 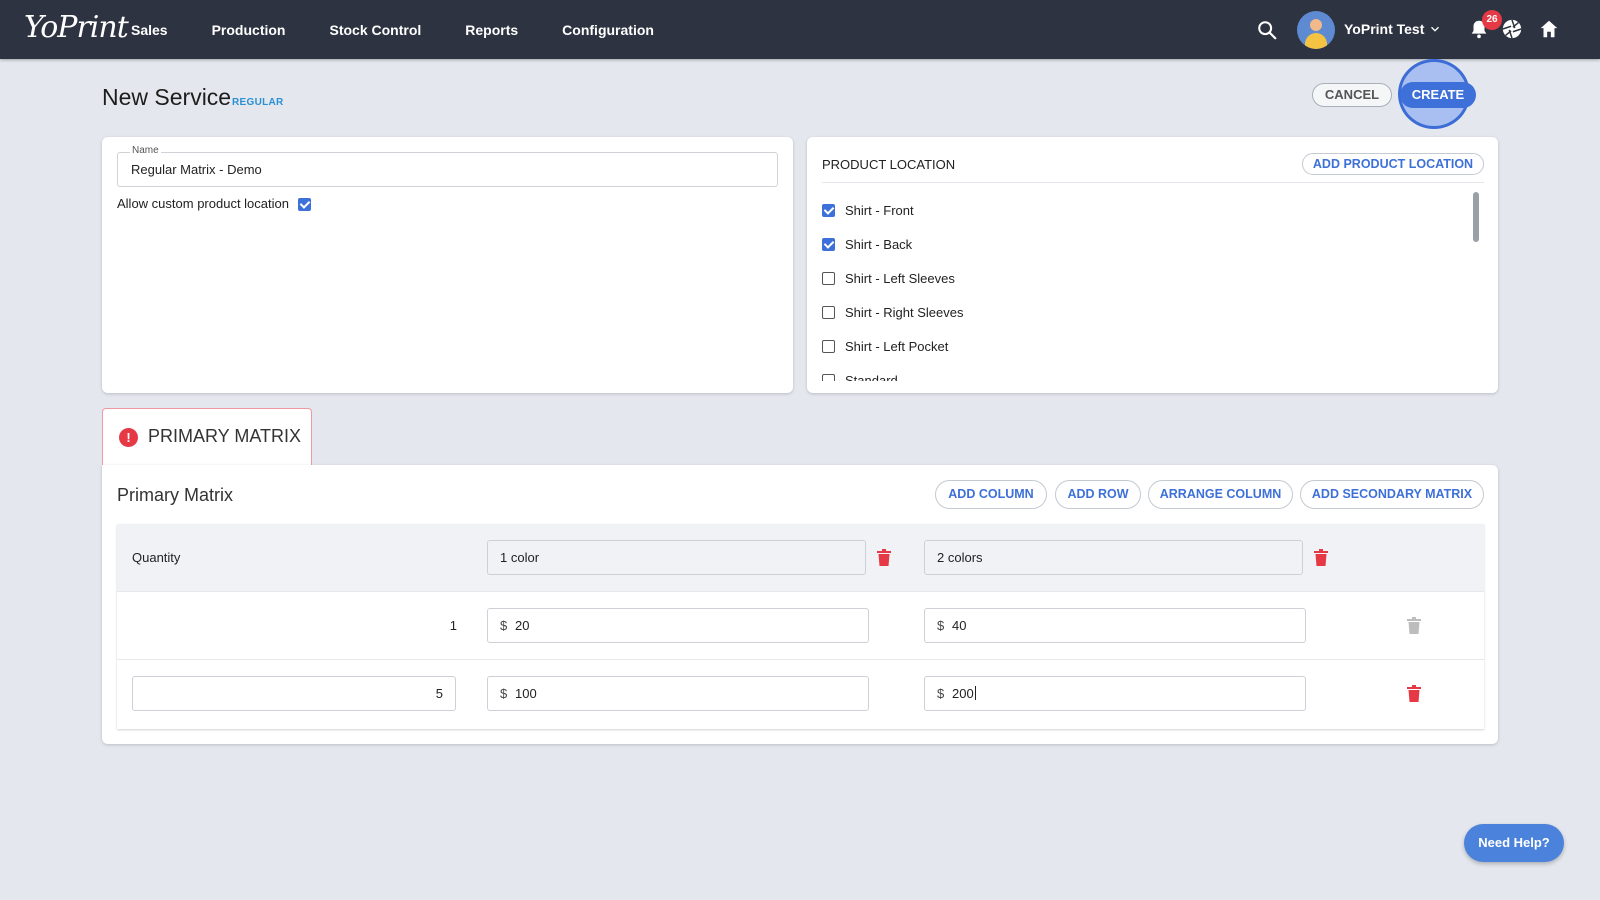 What do you see at coordinates (1352, 95) in the screenshot?
I see `cancel-button: CANCEL` at bounding box center [1352, 95].